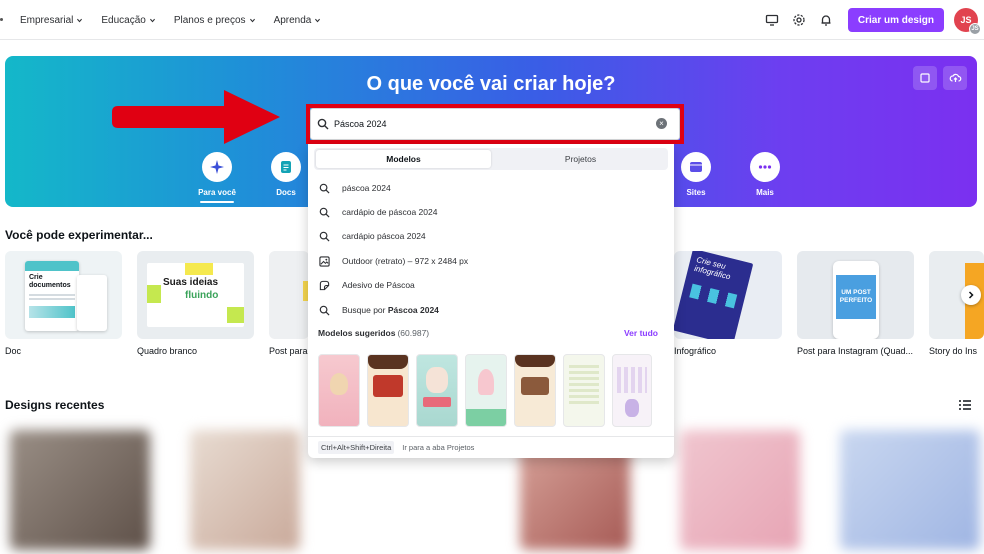  I want to click on carousel-next-button, so click(971, 295).